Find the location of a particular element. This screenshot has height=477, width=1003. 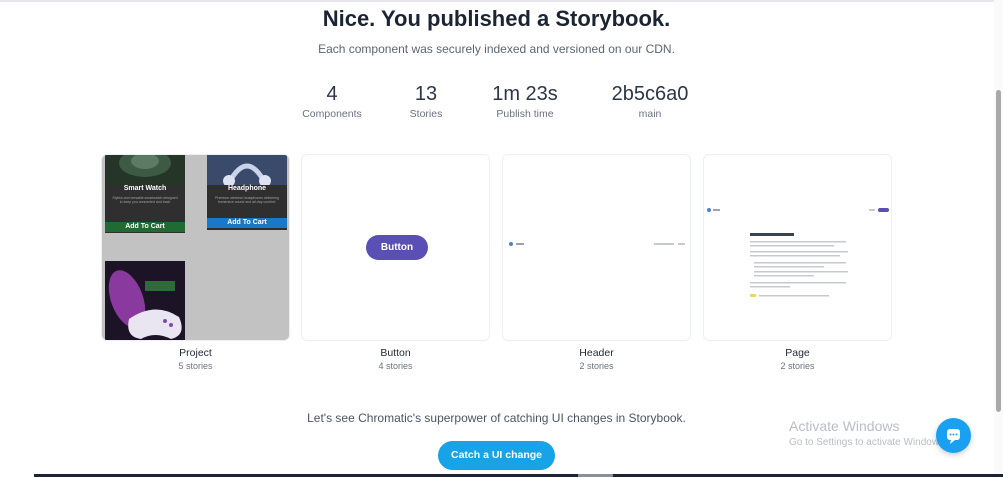

card-title: Page is located at coordinates (797, 353).